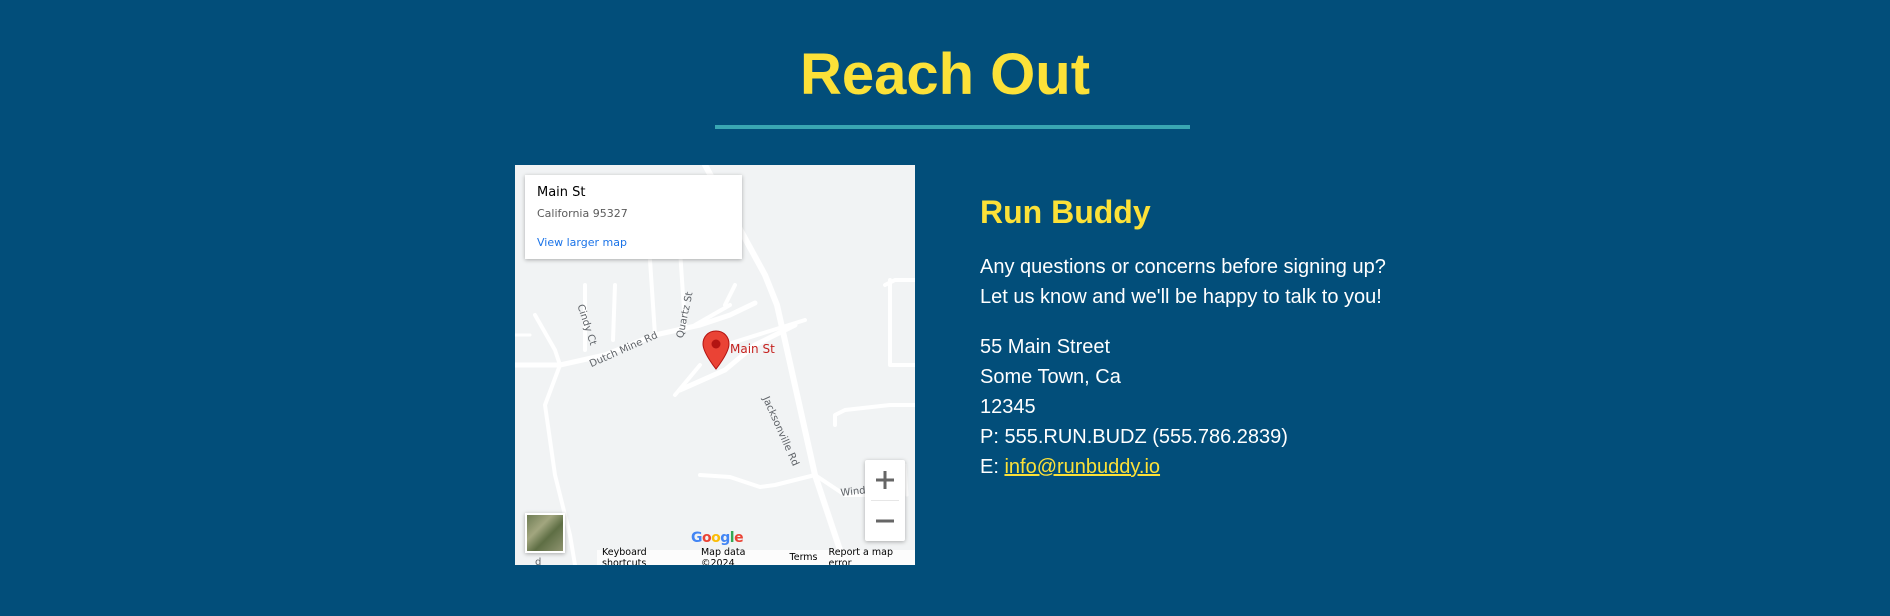 The image size is (1890, 616). What do you see at coordinates (1065, 212) in the screenshot?
I see `brand-heading: Run Buddy` at bounding box center [1065, 212].